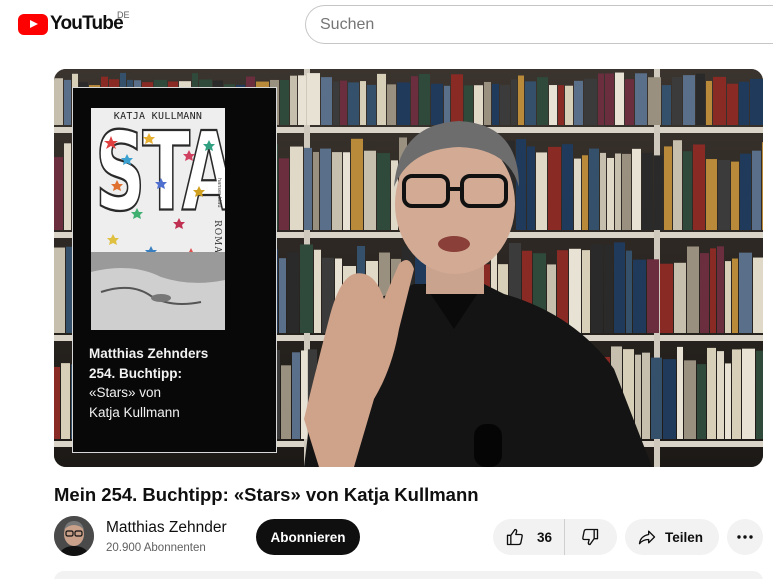  What do you see at coordinates (156, 548) in the screenshot?
I see `subscriber-count: 20.900 Abonnenten` at bounding box center [156, 548].